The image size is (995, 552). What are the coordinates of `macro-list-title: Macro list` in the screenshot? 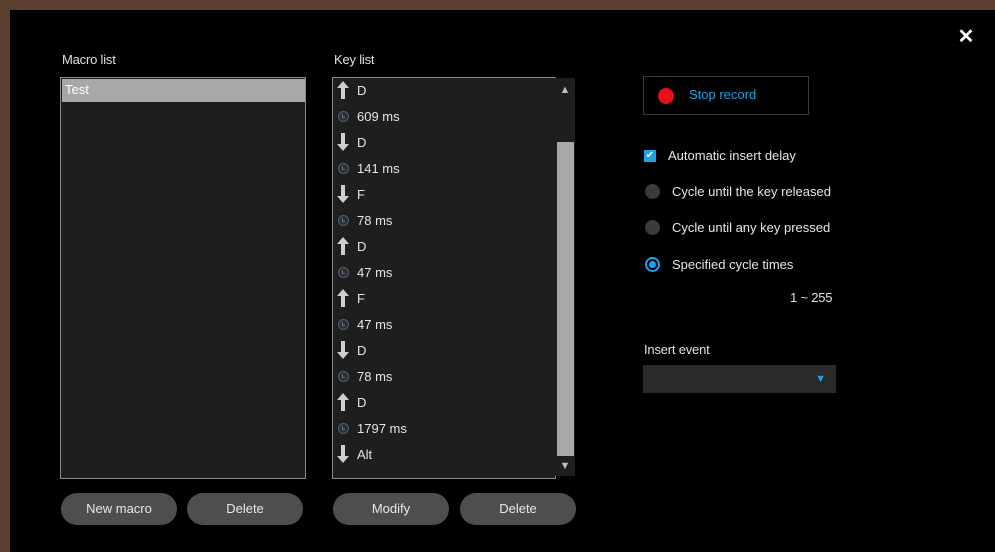 It's located at (89, 59).